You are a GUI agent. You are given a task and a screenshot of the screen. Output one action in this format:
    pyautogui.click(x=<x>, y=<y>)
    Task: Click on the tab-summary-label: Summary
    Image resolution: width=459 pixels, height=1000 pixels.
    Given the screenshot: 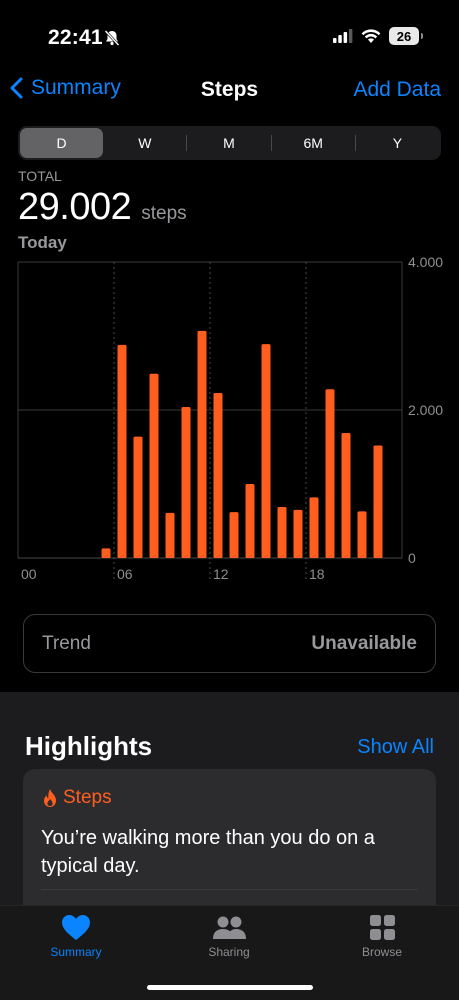 What is the action you would take?
    pyautogui.click(x=76, y=952)
    